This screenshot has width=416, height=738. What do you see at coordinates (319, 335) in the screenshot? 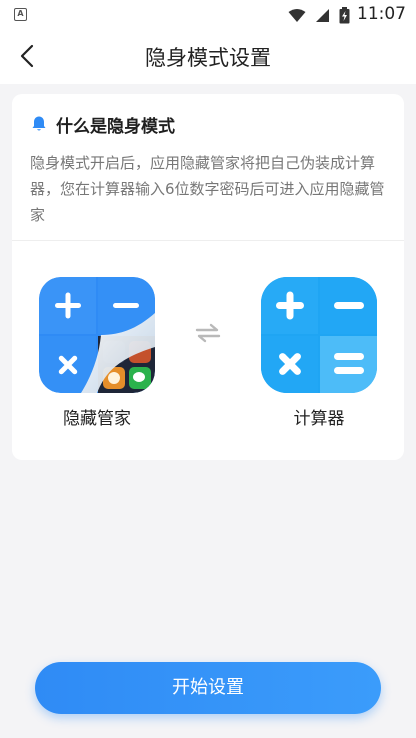
I see `calculator-app-icon` at bounding box center [319, 335].